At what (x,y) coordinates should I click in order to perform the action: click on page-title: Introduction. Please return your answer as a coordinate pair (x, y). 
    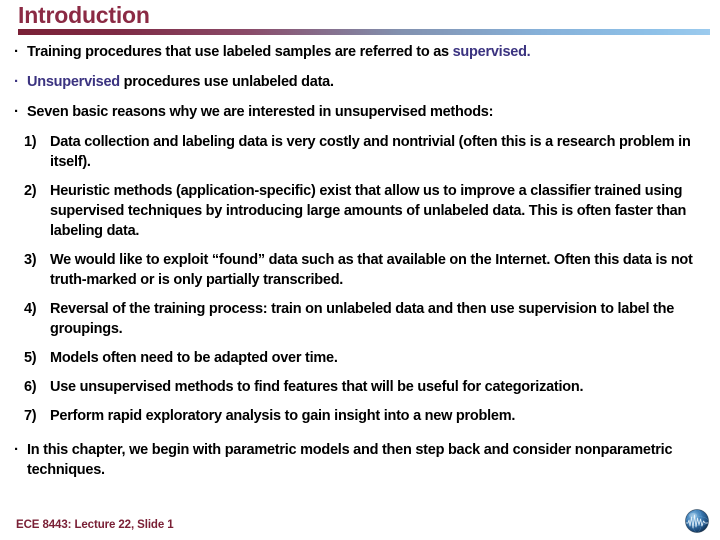
    Looking at the image, I should click on (84, 15).